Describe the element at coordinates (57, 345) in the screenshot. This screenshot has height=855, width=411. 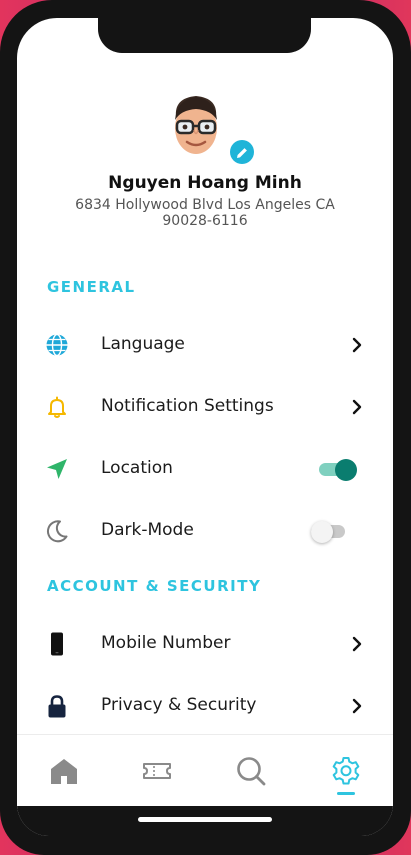
I see `globe-icon` at that location.